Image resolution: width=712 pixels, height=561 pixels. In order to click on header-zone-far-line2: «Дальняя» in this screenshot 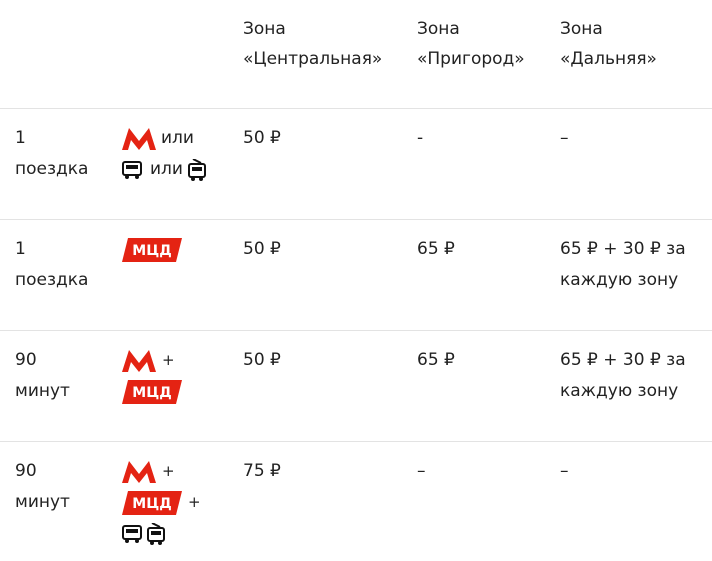, I will do `click(608, 59)`.